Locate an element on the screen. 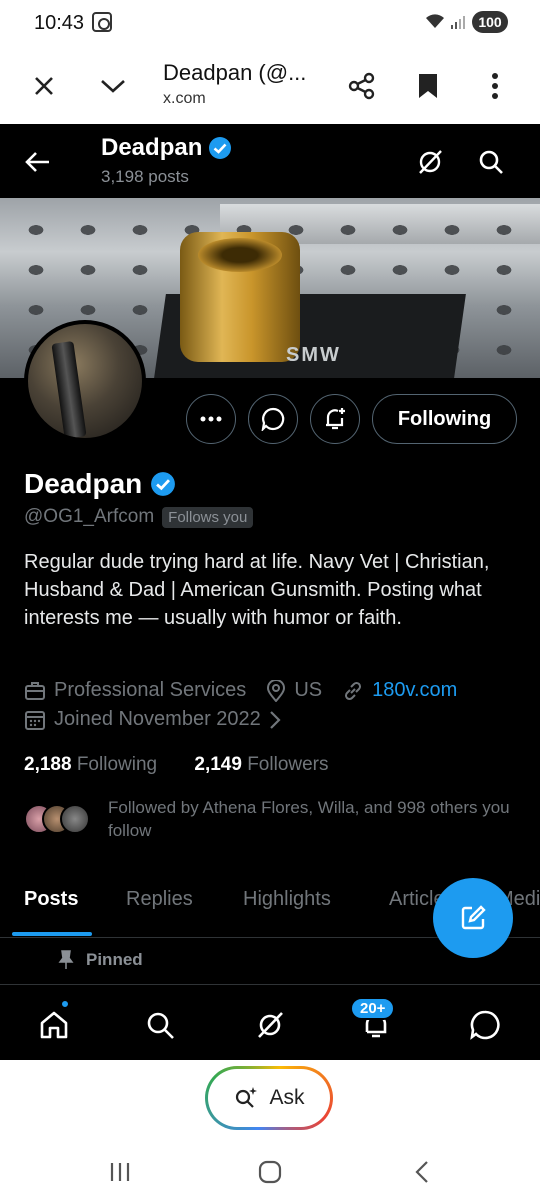 The width and height of the screenshot is (540, 1200). link-icon is located at coordinates (353, 690).